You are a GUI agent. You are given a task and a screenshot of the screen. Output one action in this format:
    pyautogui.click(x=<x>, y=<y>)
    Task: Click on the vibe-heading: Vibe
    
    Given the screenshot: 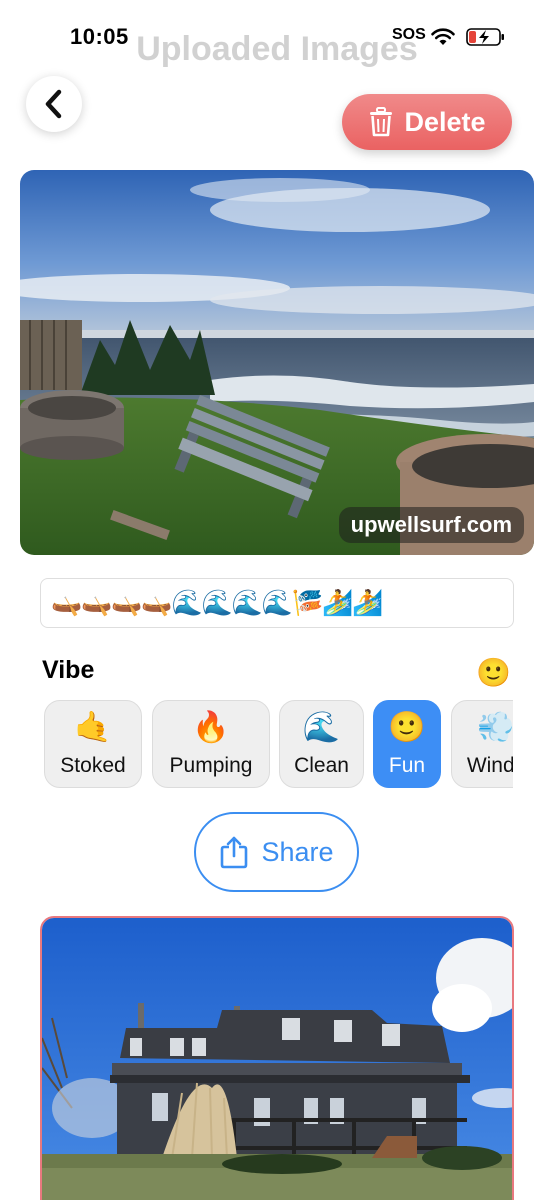 What is the action you would take?
    pyautogui.click(x=68, y=670)
    